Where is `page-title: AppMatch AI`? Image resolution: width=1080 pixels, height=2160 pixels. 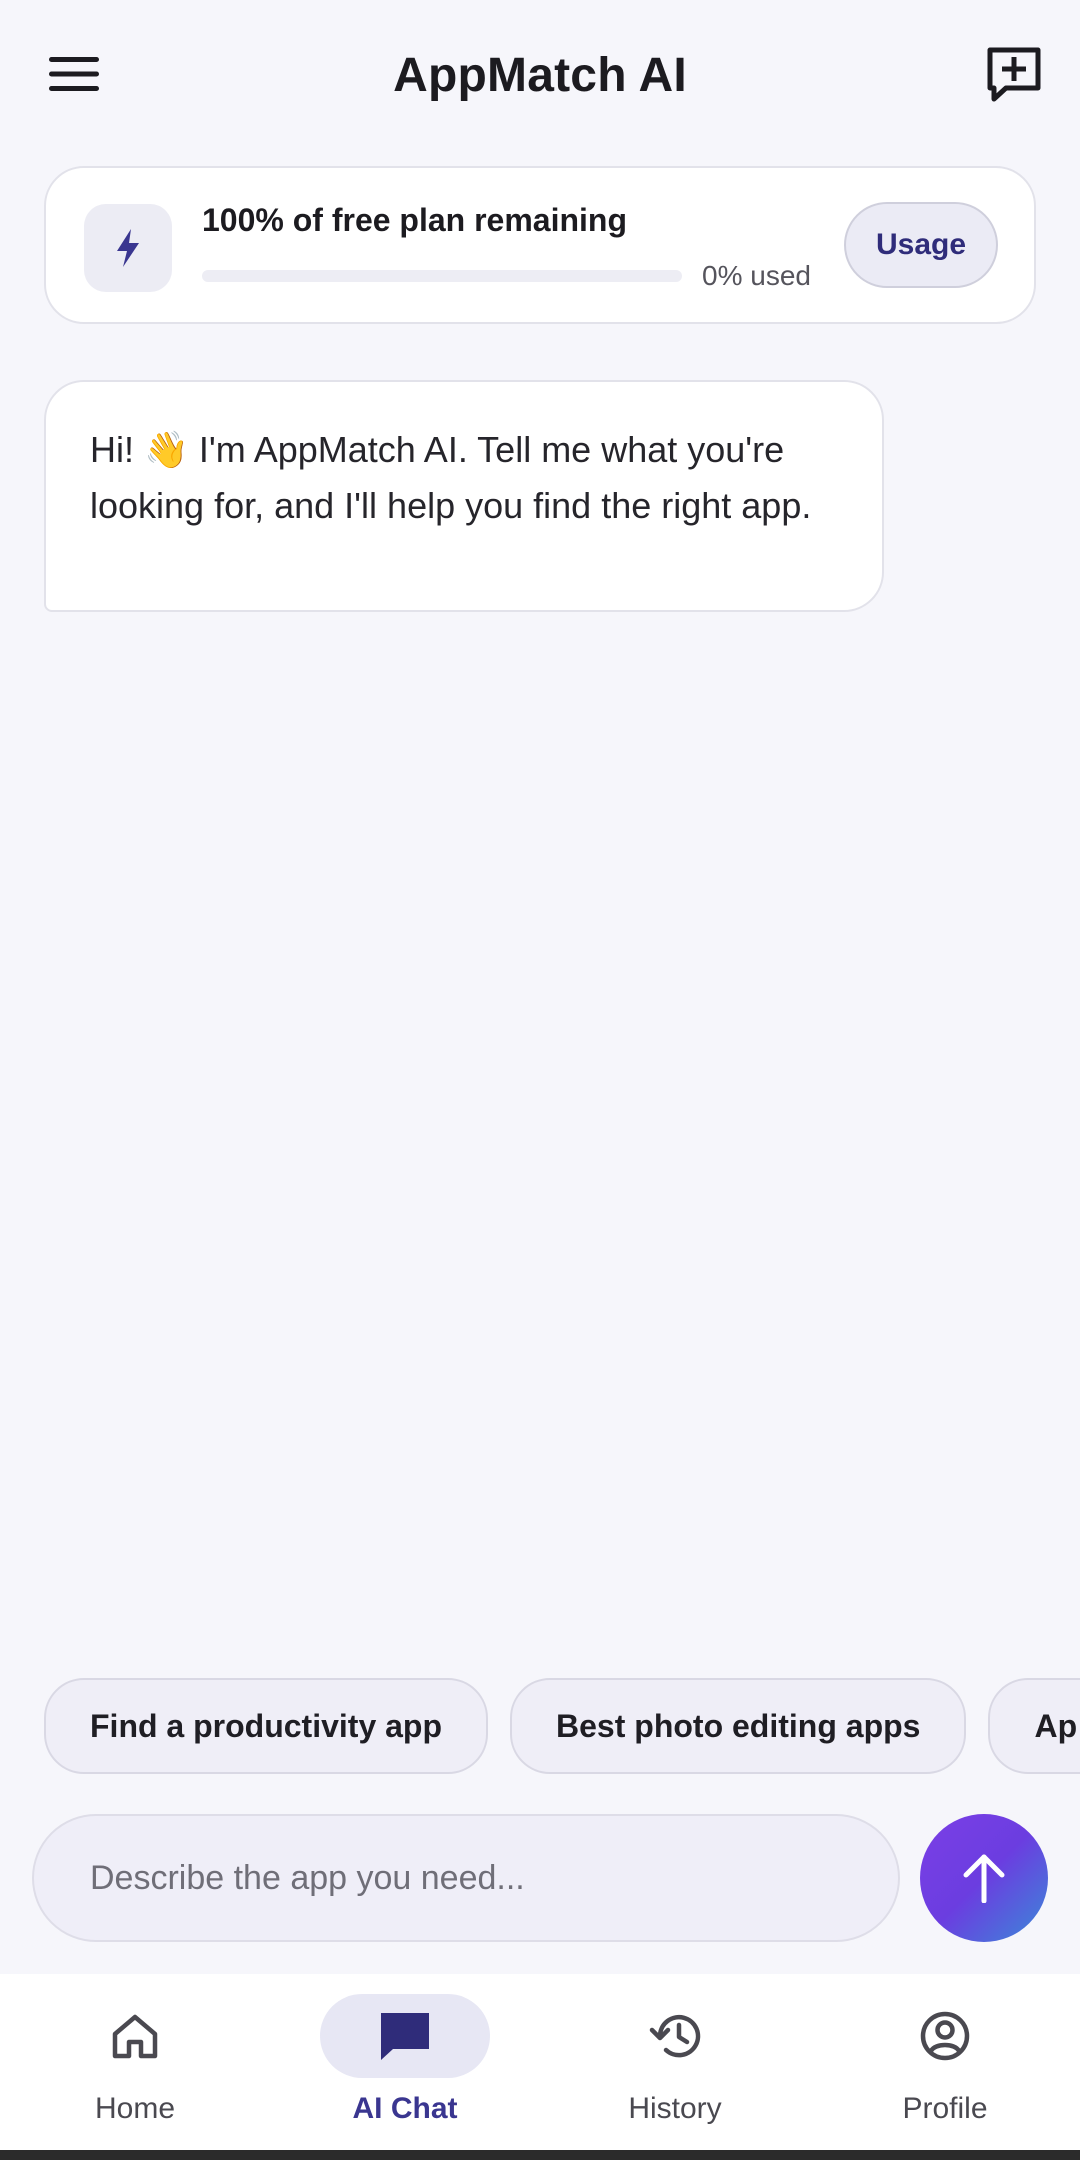 page-title: AppMatch AI is located at coordinates (540, 75).